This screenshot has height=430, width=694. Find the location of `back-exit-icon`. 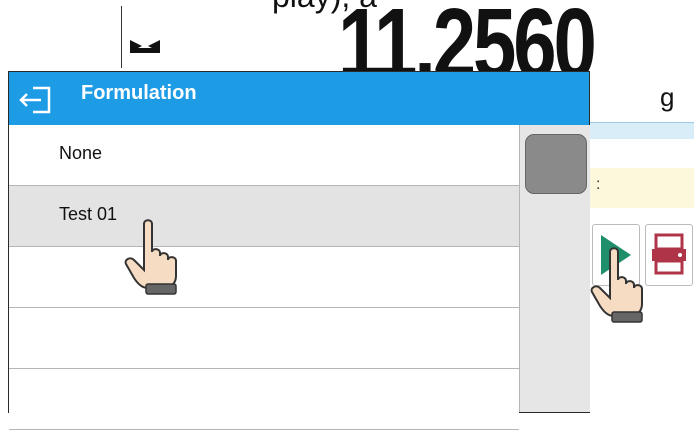

back-exit-icon is located at coordinates (37, 100).